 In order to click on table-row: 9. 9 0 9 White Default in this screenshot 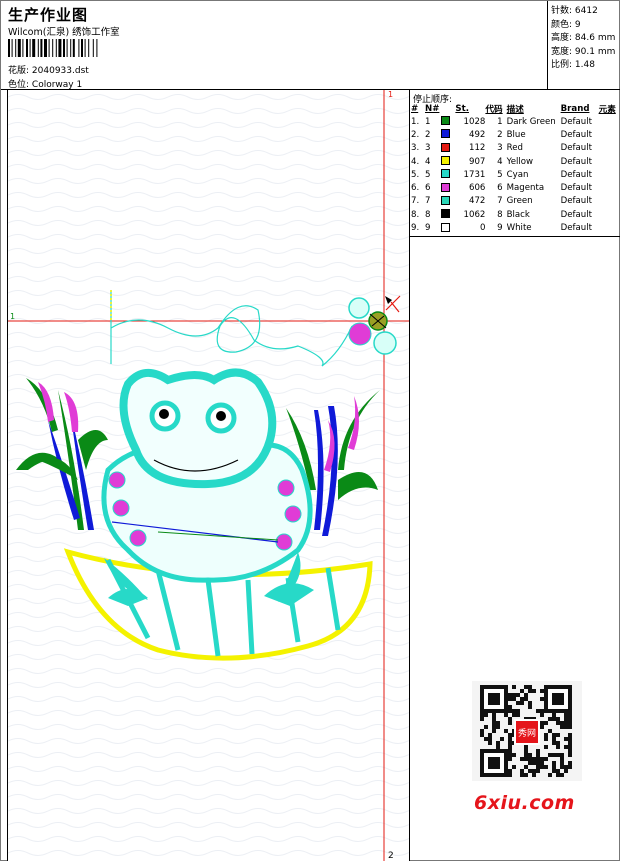, I will do `click(515, 227)`.